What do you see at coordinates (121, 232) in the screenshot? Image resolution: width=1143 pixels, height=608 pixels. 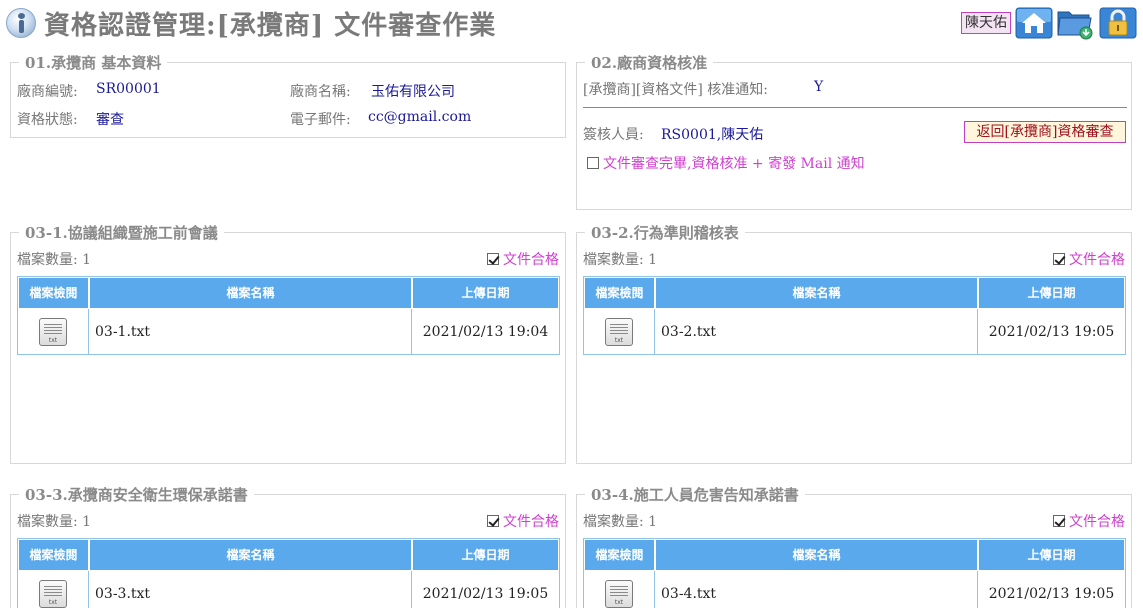 I see `panel-title: 03-1.協議組織暨施工前會議` at bounding box center [121, 232].